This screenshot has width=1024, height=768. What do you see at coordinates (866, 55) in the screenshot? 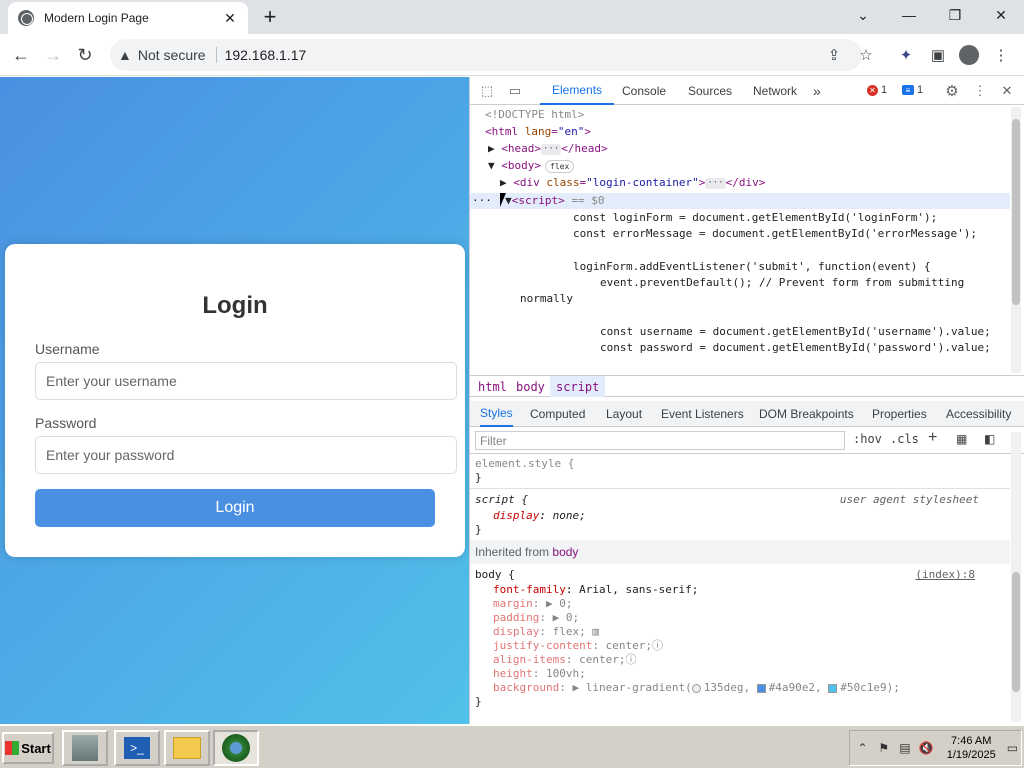
I see `star-icon: ☆` at bounding box center [866, 55].